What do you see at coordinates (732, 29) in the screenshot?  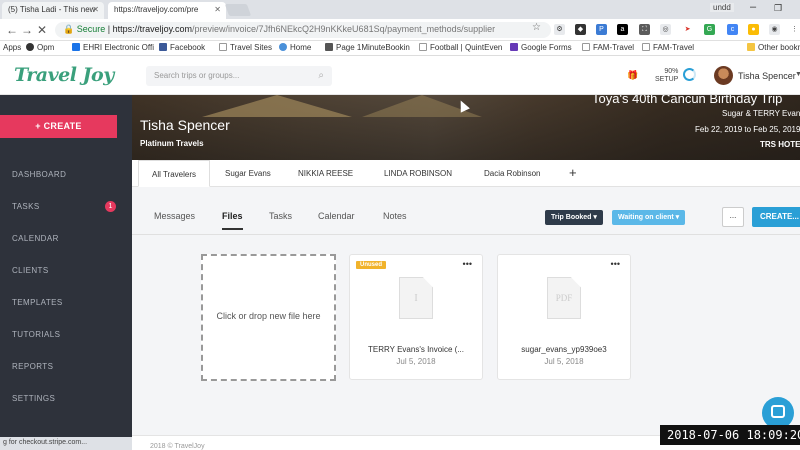 I see `extension-icon: c` at bounding box center [732, 29].